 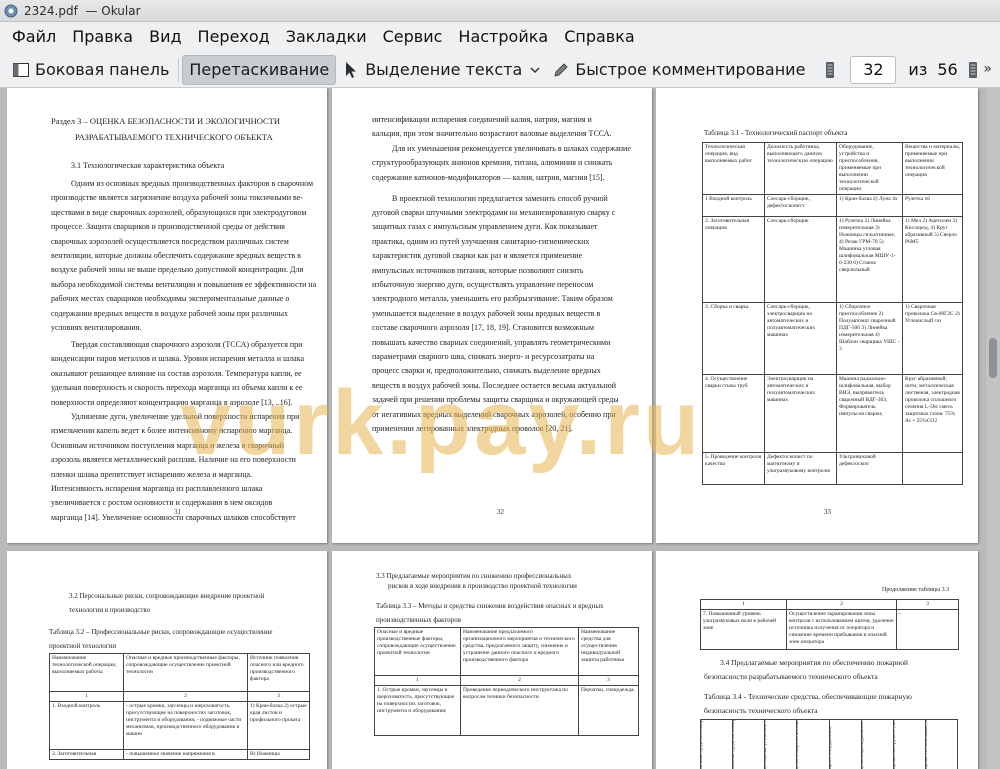 What do you see at coordinates (503, 37) in the screenshot?
I see `menu-settings: Настройка` at bounding box center [503, 37].